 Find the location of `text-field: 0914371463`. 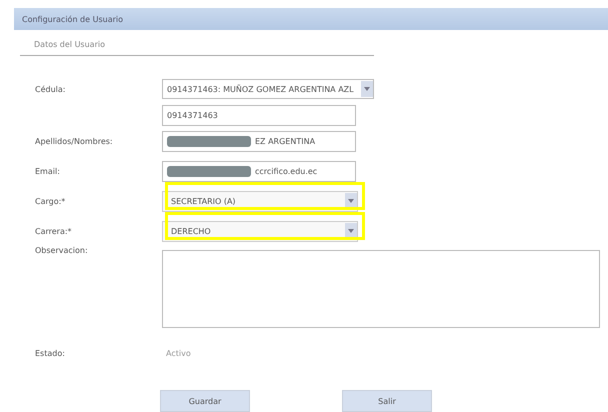

text-field: 0914371463 is located at coordinates (259, 115).